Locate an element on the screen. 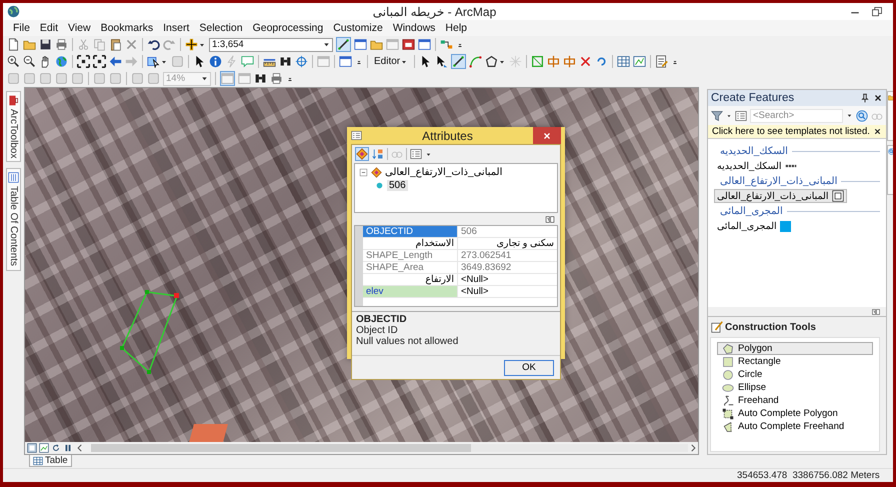 The width and height of the screenshot is (896, 487). pause-icon is located at coordinates (68, 448).